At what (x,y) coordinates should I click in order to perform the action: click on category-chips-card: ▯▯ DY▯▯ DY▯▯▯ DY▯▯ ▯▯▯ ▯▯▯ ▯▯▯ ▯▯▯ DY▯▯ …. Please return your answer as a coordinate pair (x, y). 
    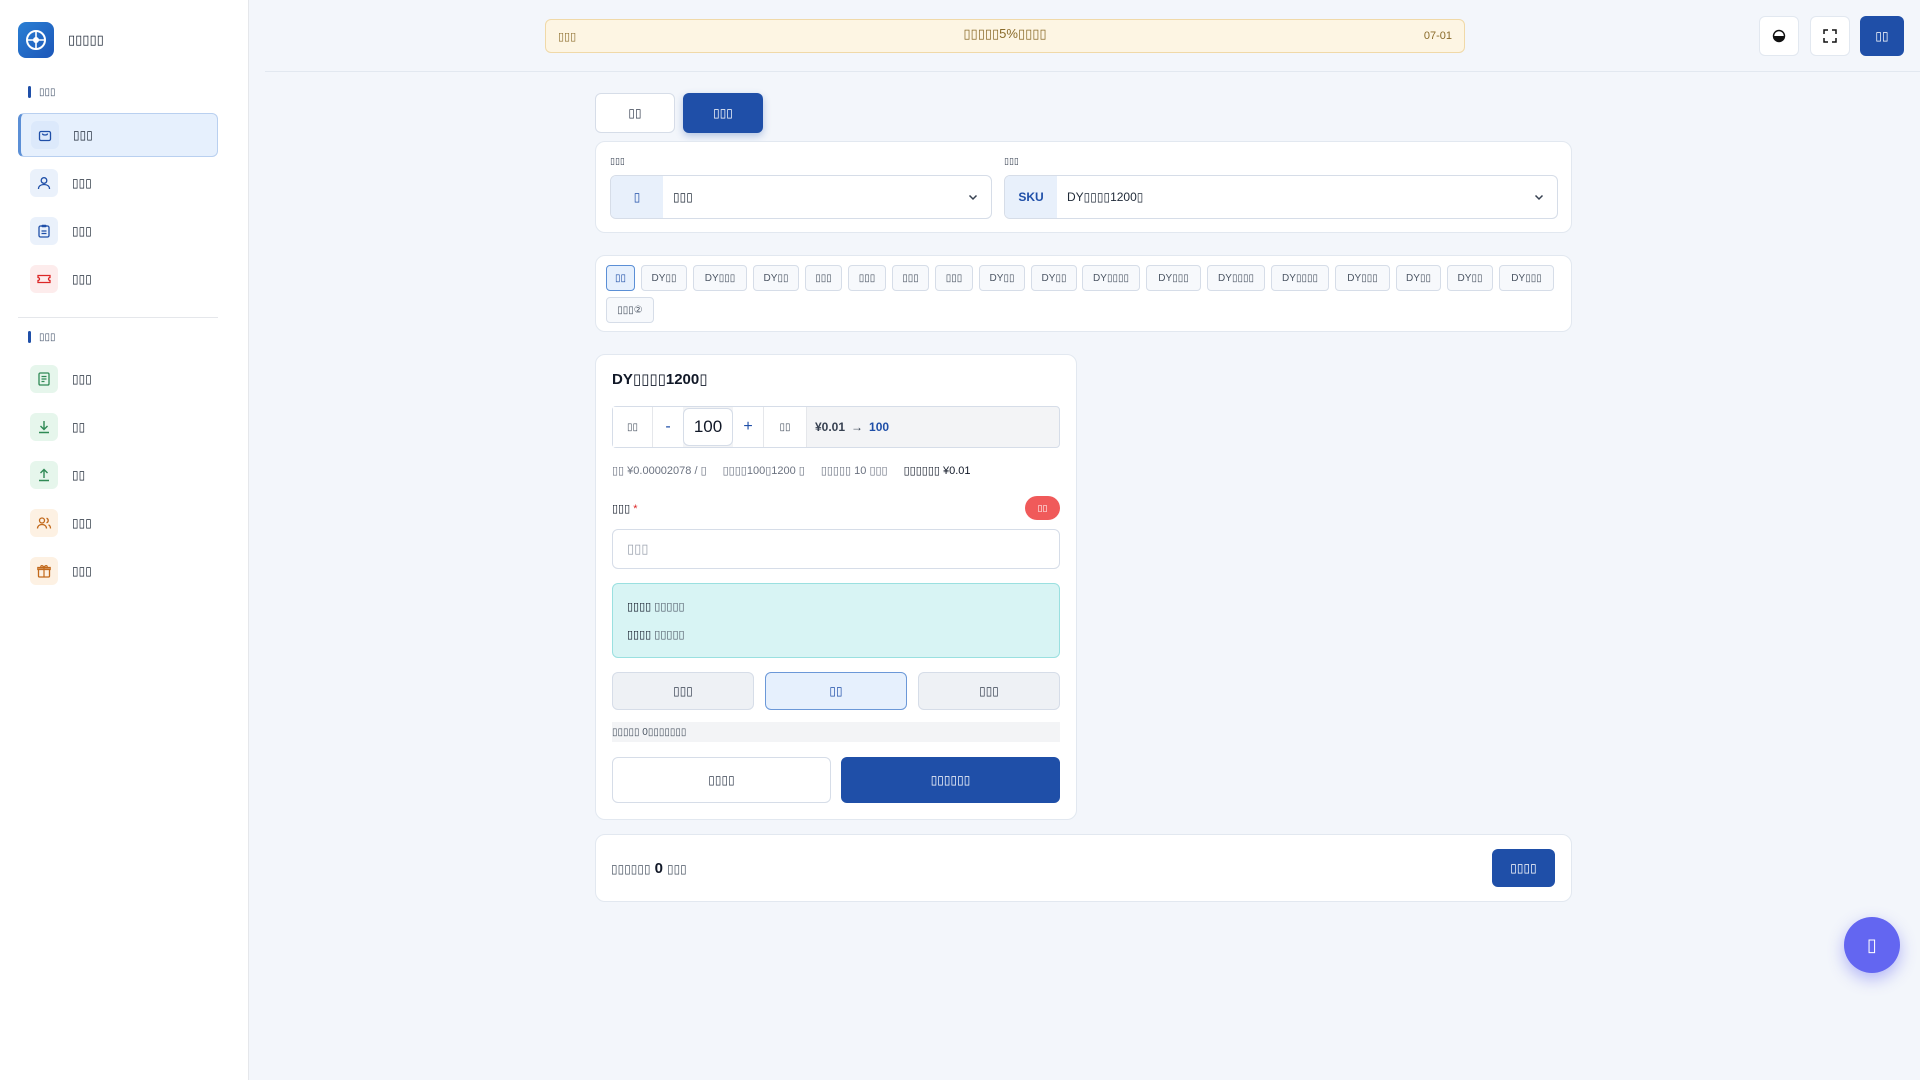
    Looking at the image, I should click on (1083, 293).